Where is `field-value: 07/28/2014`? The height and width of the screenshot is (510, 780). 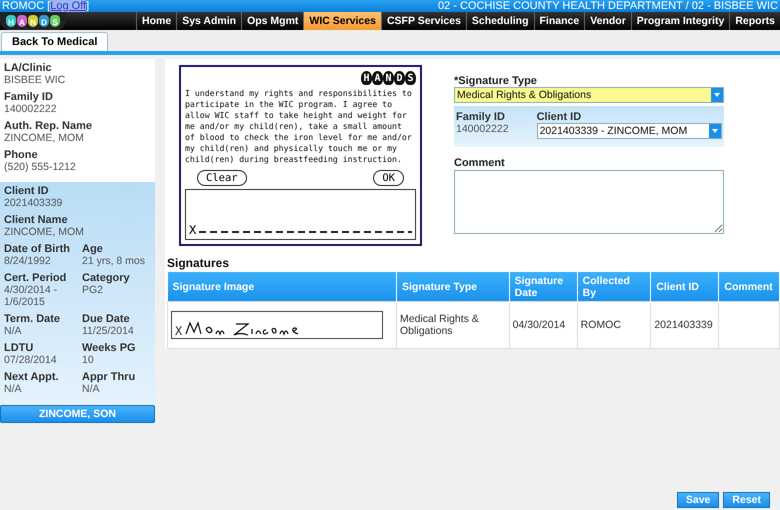
field-value: 07/28/2014 is located at coordinates (31, 360).